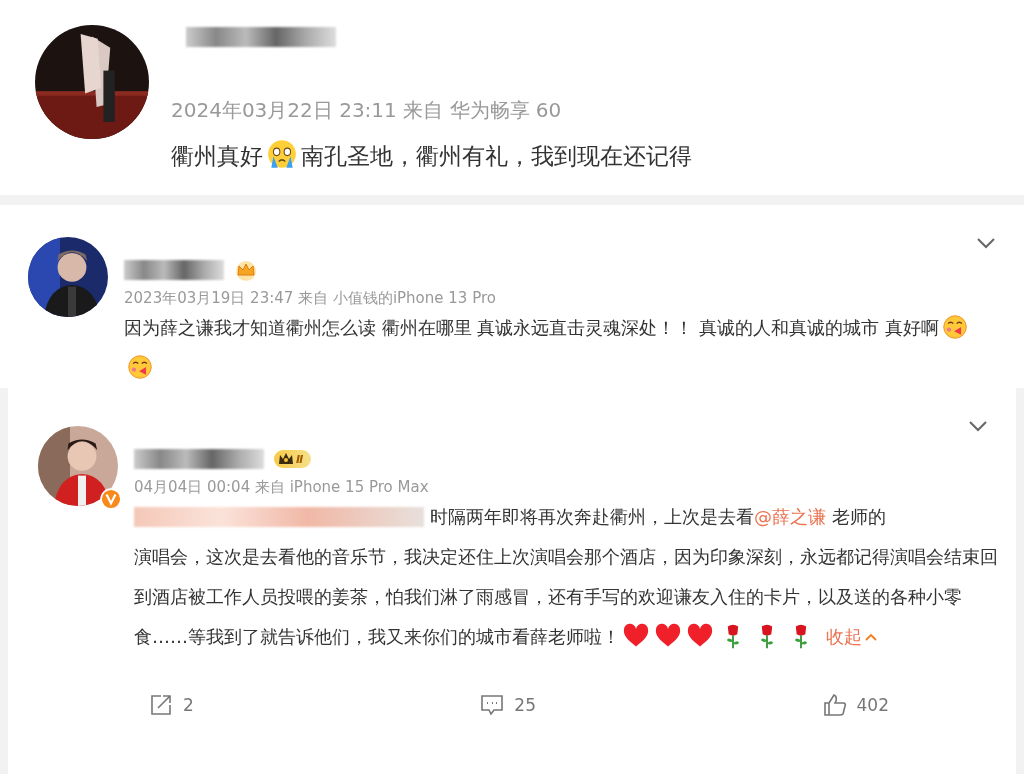  Describe the element at coordinates (161, 705) in the screenshot. I see `share-icon` at that location.